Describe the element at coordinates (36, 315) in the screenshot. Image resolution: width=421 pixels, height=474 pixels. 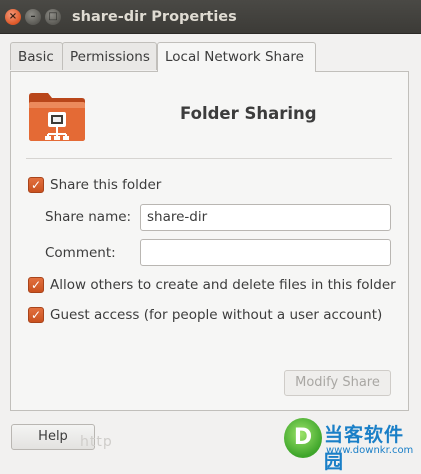
I see `guest-access-checkbox: ✓` at that location.